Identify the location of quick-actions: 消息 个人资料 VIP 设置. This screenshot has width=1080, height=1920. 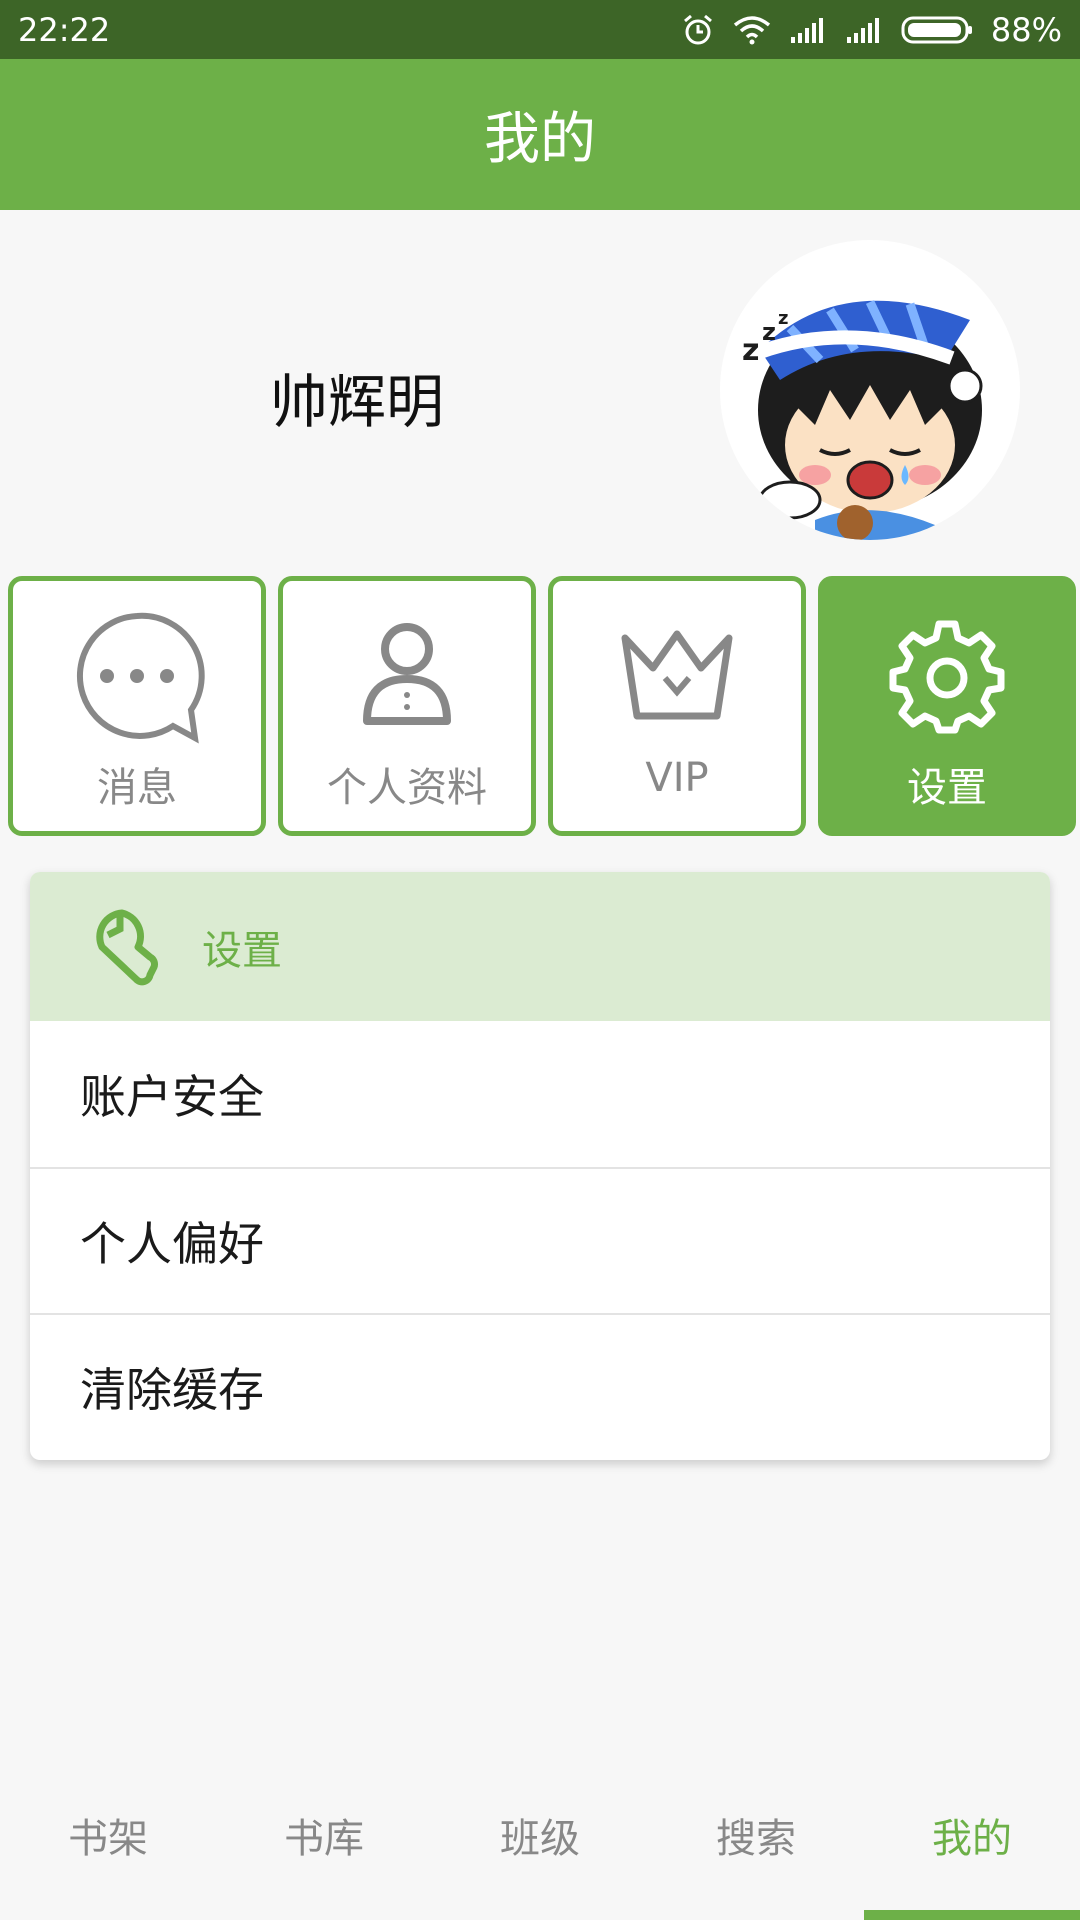
(540, 707).